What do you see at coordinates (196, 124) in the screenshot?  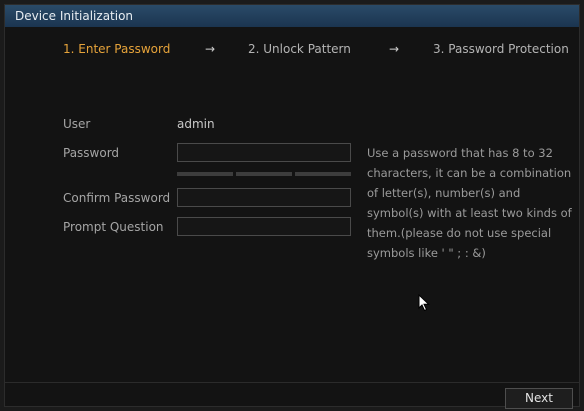 I see `user-value: admin` at bounding box center [196, 124].